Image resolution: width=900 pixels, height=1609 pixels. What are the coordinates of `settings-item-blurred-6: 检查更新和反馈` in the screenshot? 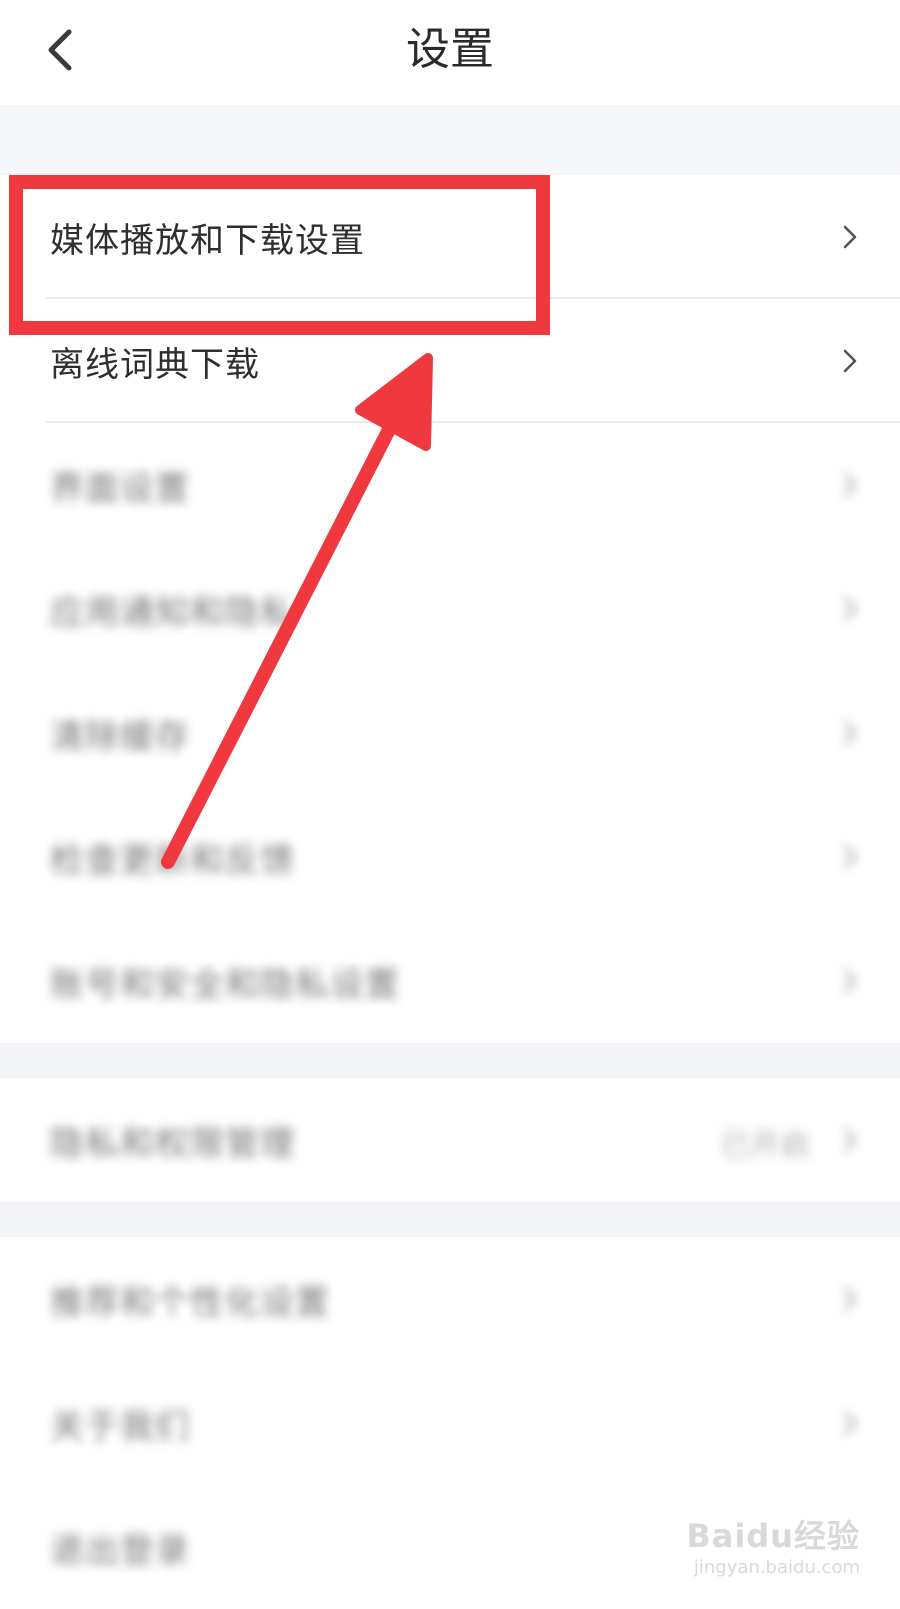 It's located at (450, 857).